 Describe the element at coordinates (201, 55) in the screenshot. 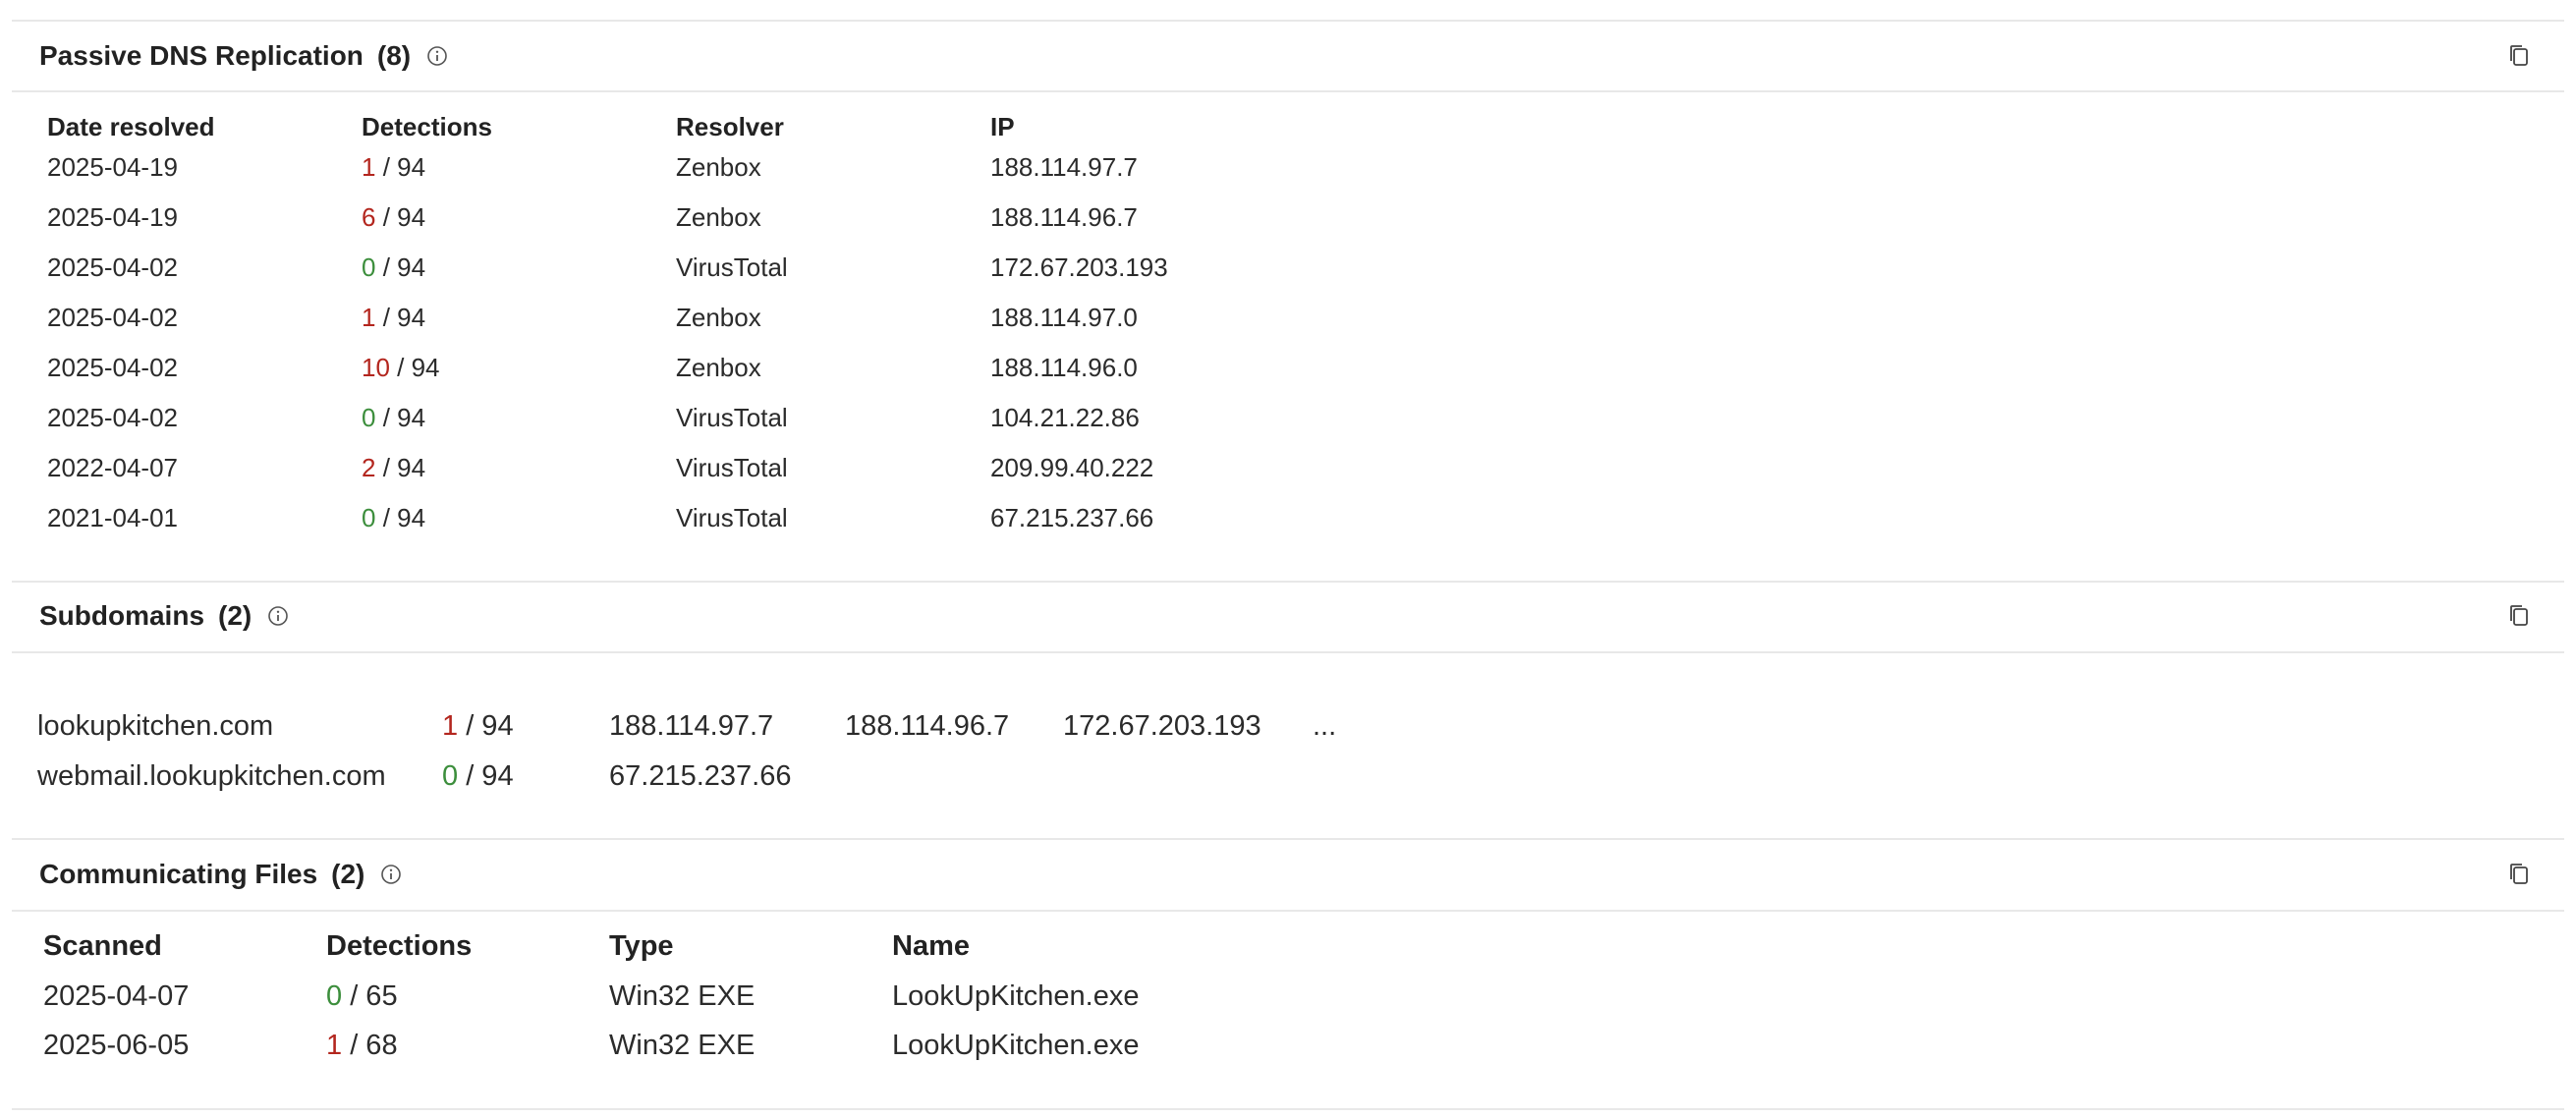

I see `dns-section-title: Passive DNS Replication` at that location.